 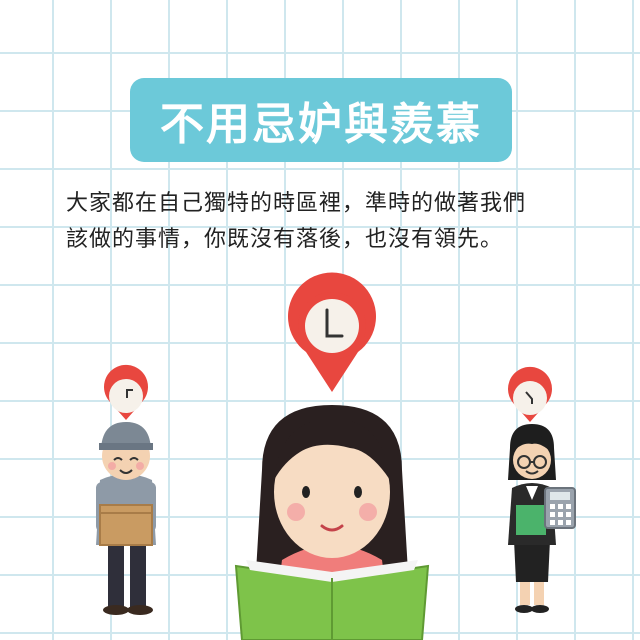 What do you see at coordinates (542, 518) in the screenshot?
I see `businesswoman-figure` at bounding box center [542, 518].